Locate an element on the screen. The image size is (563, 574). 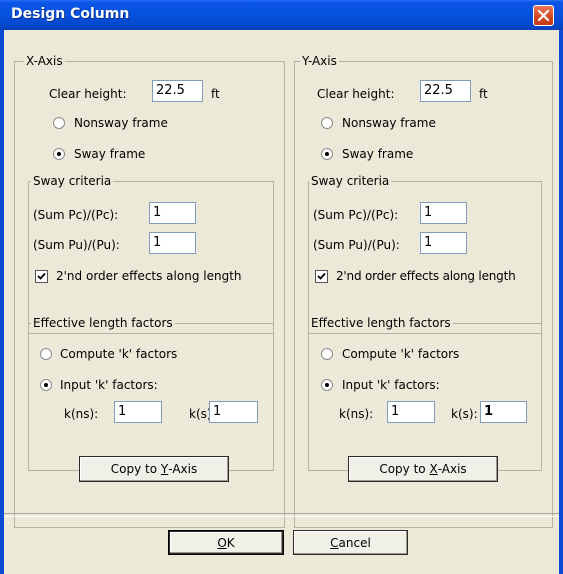
y-effective-length-group is located at coordinates (425, 397).